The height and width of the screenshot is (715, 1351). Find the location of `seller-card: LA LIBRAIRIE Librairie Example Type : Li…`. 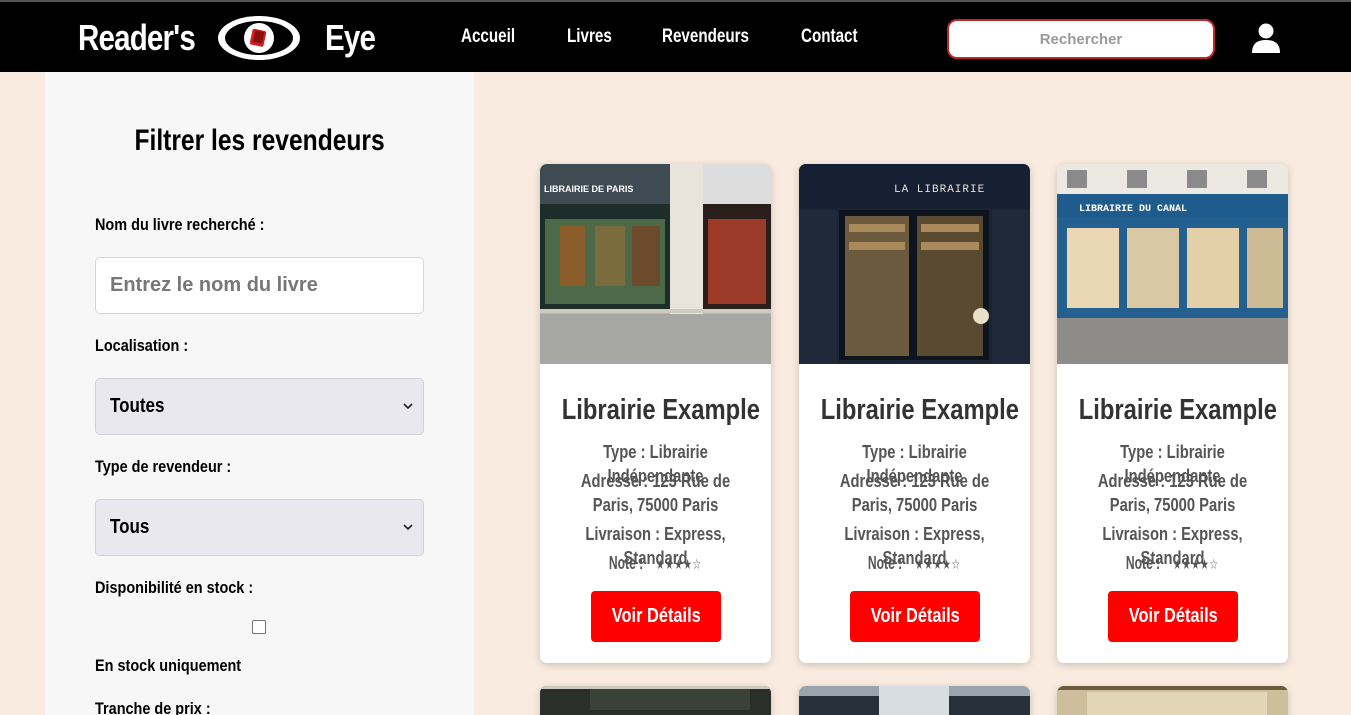

seller-card: LA LIBRAIRIE Librairie Example Type : Li… is located at coordinates (914, 413).